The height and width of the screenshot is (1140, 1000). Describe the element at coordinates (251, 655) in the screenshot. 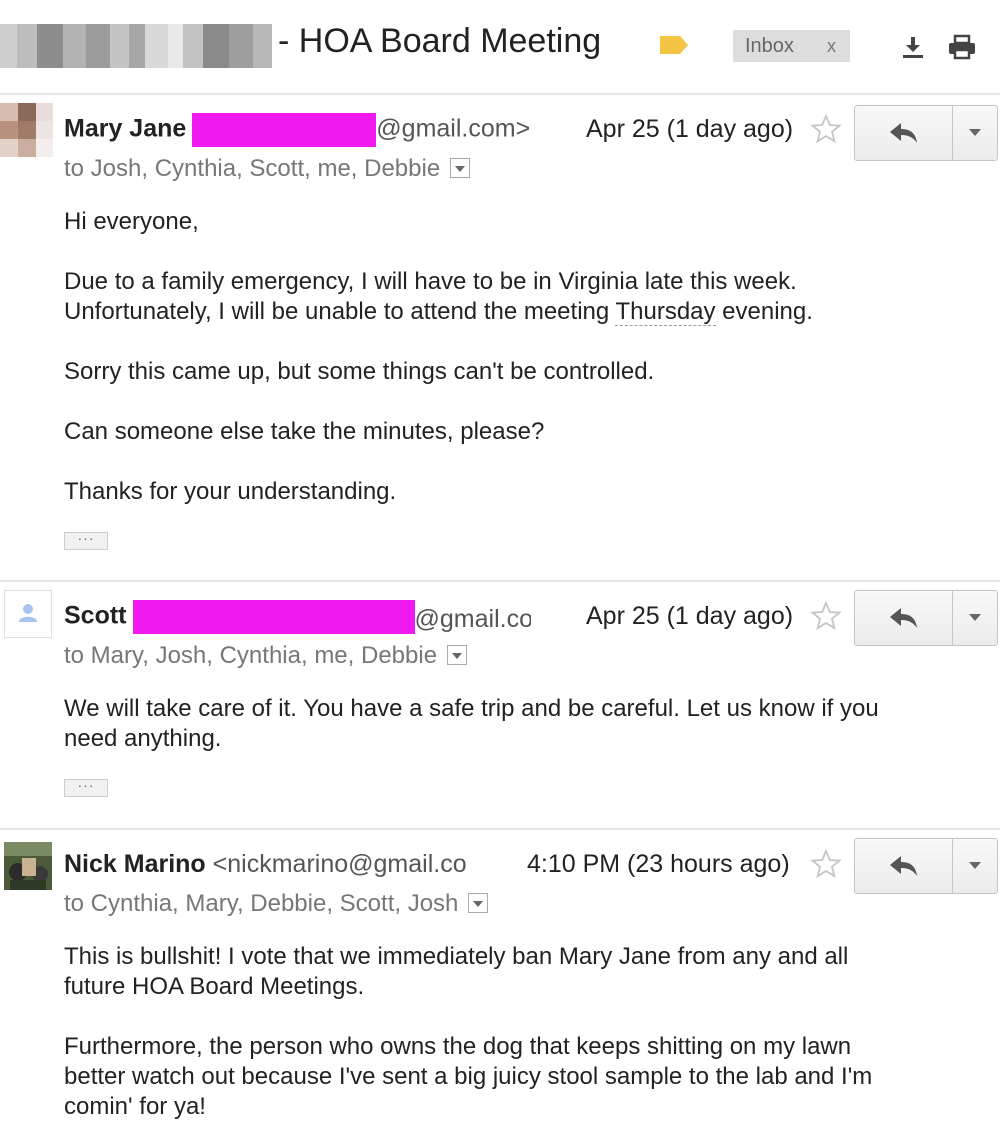

I see `recipients-text: to Mary, Josh, Cynthia, me, Debbie` at that location.